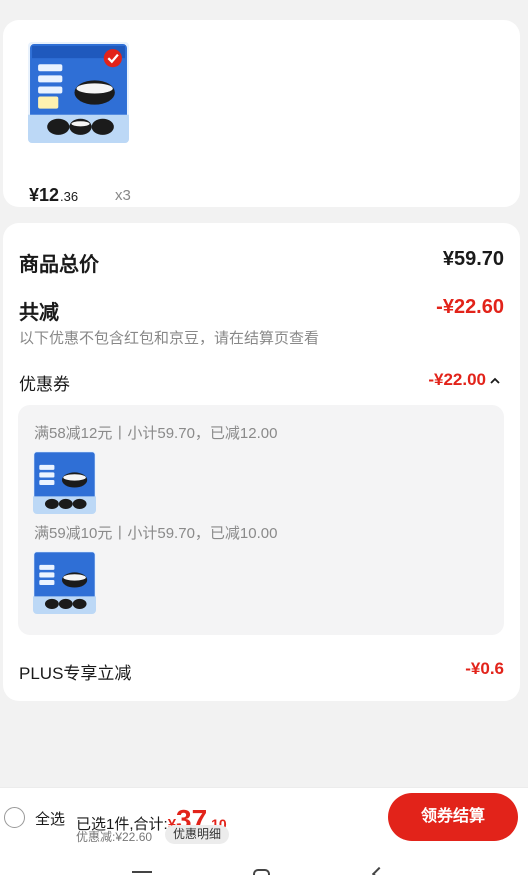 The image size is (528, 875). I want to click on chevron-up-icon, so click(495, 381).